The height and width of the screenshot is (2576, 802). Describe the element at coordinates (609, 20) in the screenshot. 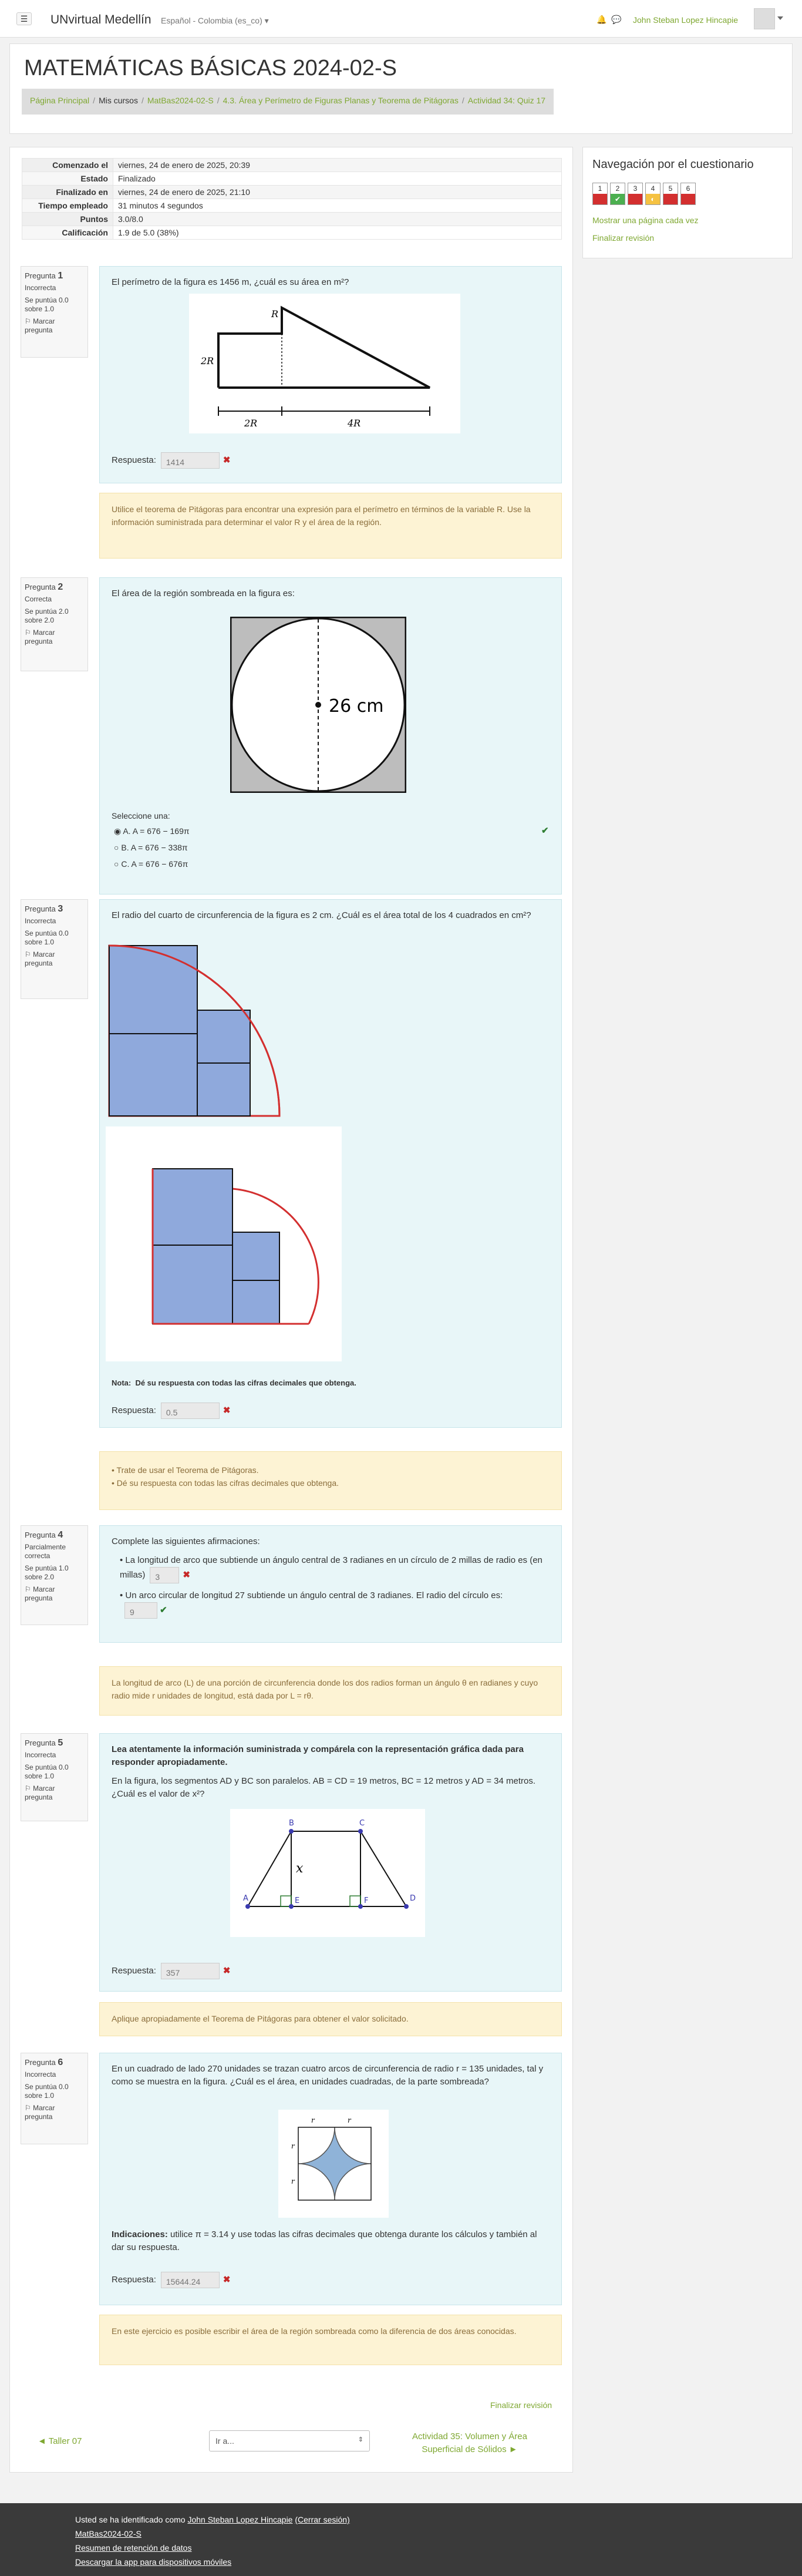

I see `notification-icons: 🔔 💬` at that location.